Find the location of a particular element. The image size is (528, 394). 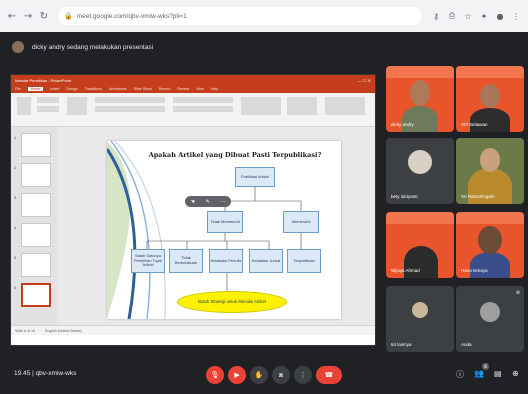

ppt-quick-styles-icon is located at coordinates (302, 106).